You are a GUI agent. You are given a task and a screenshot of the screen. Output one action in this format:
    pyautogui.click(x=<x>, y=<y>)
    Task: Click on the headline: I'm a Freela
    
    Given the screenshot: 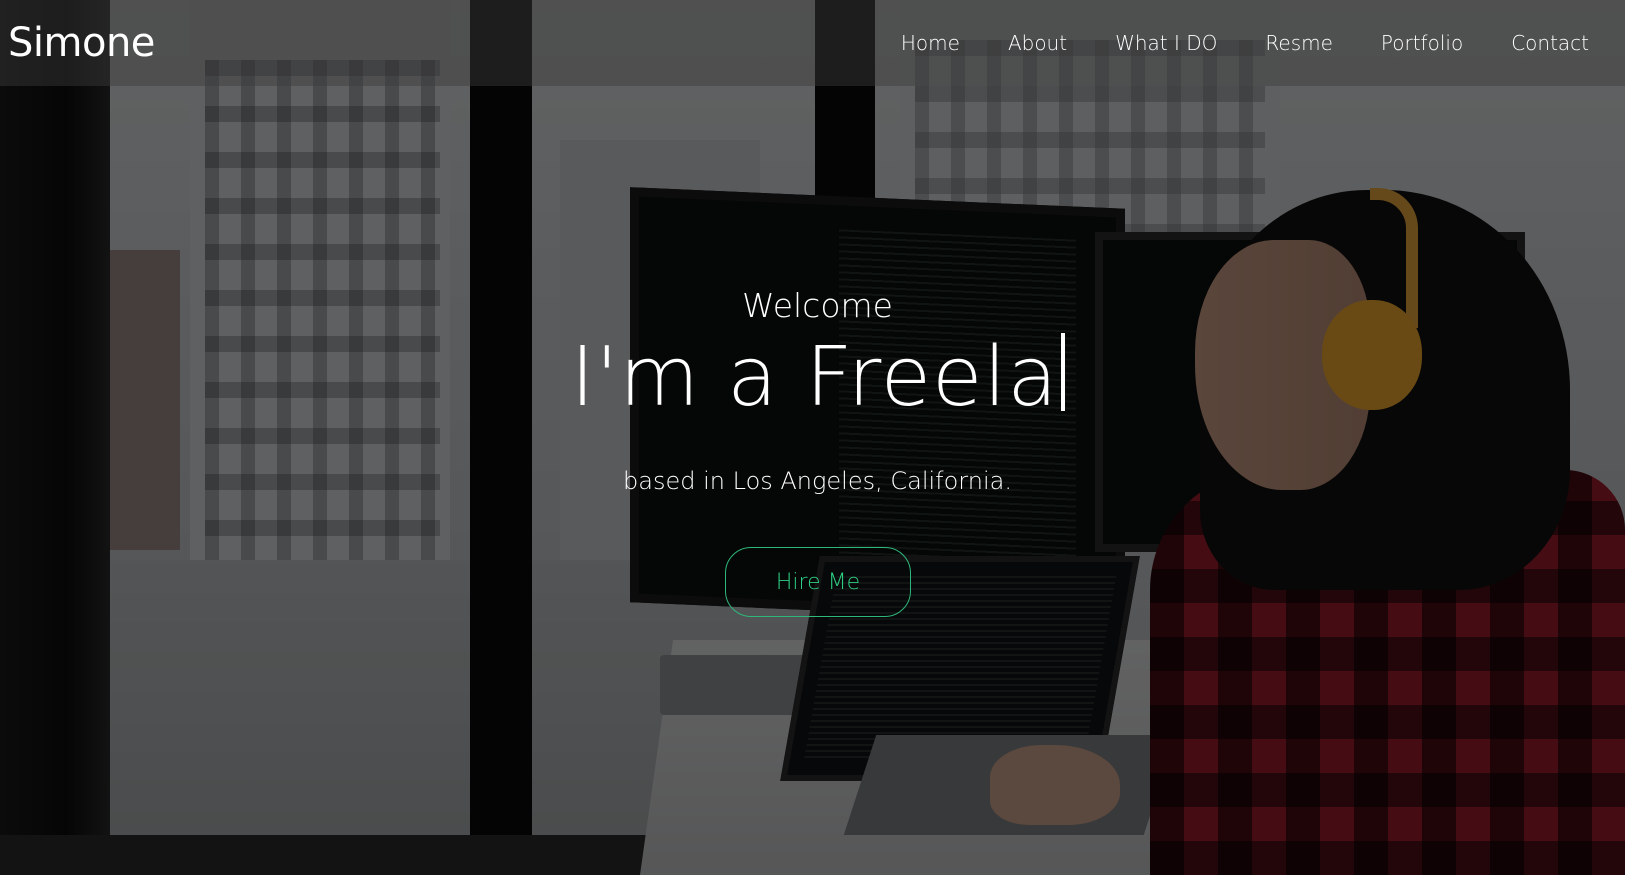 What is the action you would take?
    pyautogui.click(x=812, y=377)
    